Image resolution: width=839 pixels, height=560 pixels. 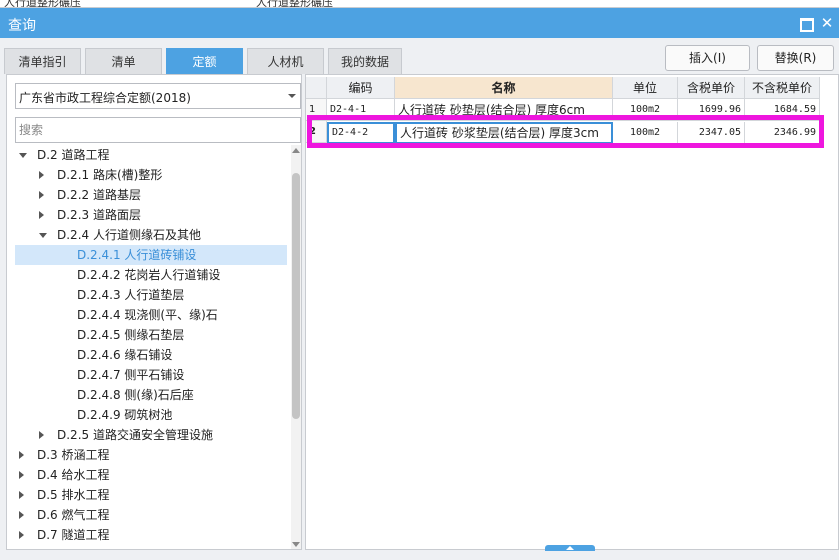 What do you see at coordinates (147, 215) in the screenshot?
I see `tree-node: D.2.3 道路面层` at bounding box center [147, 215].